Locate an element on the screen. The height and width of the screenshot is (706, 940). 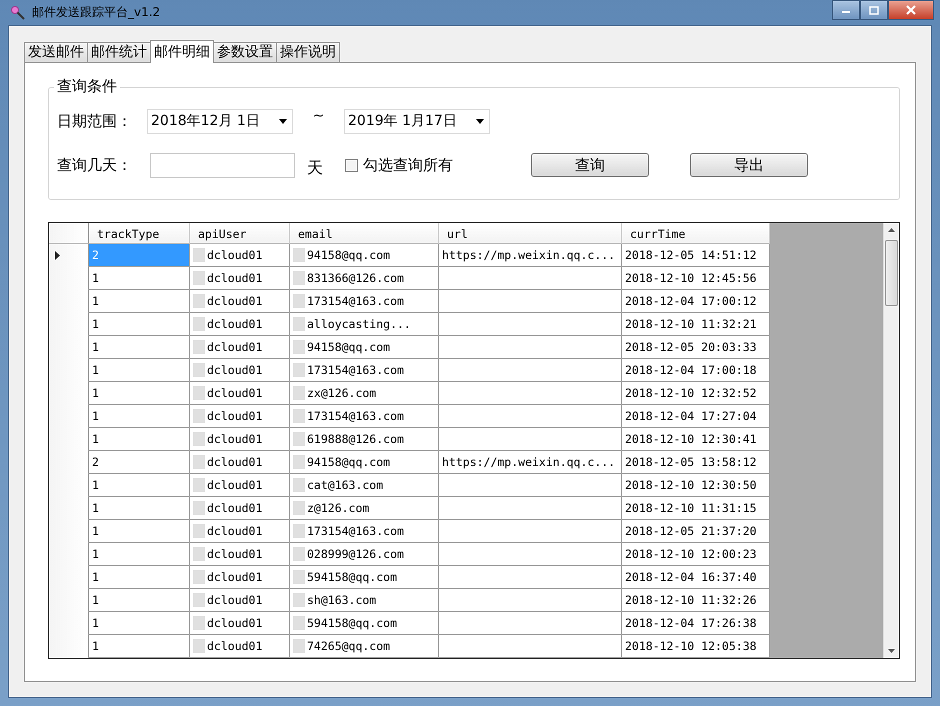
scroll-thumb is located at coordinates (891, 273).